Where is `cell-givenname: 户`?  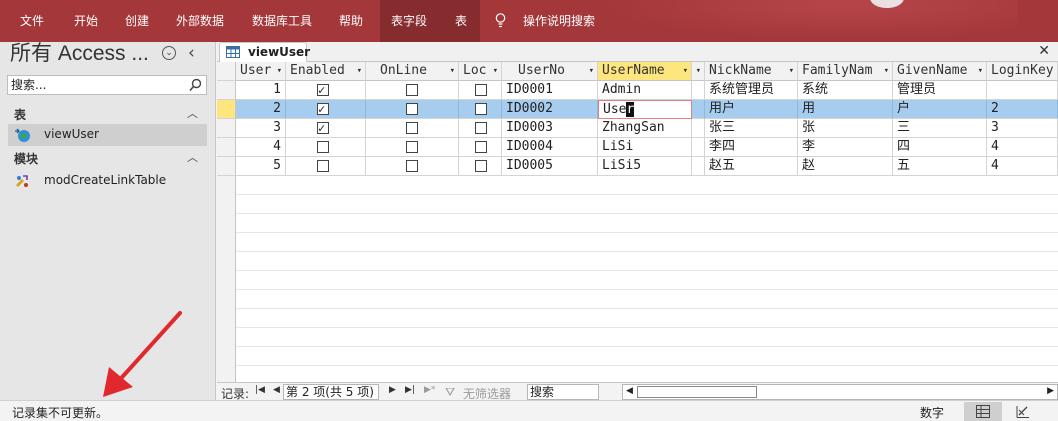 cell-givenname: 户 is located at coordinates (940, 109).